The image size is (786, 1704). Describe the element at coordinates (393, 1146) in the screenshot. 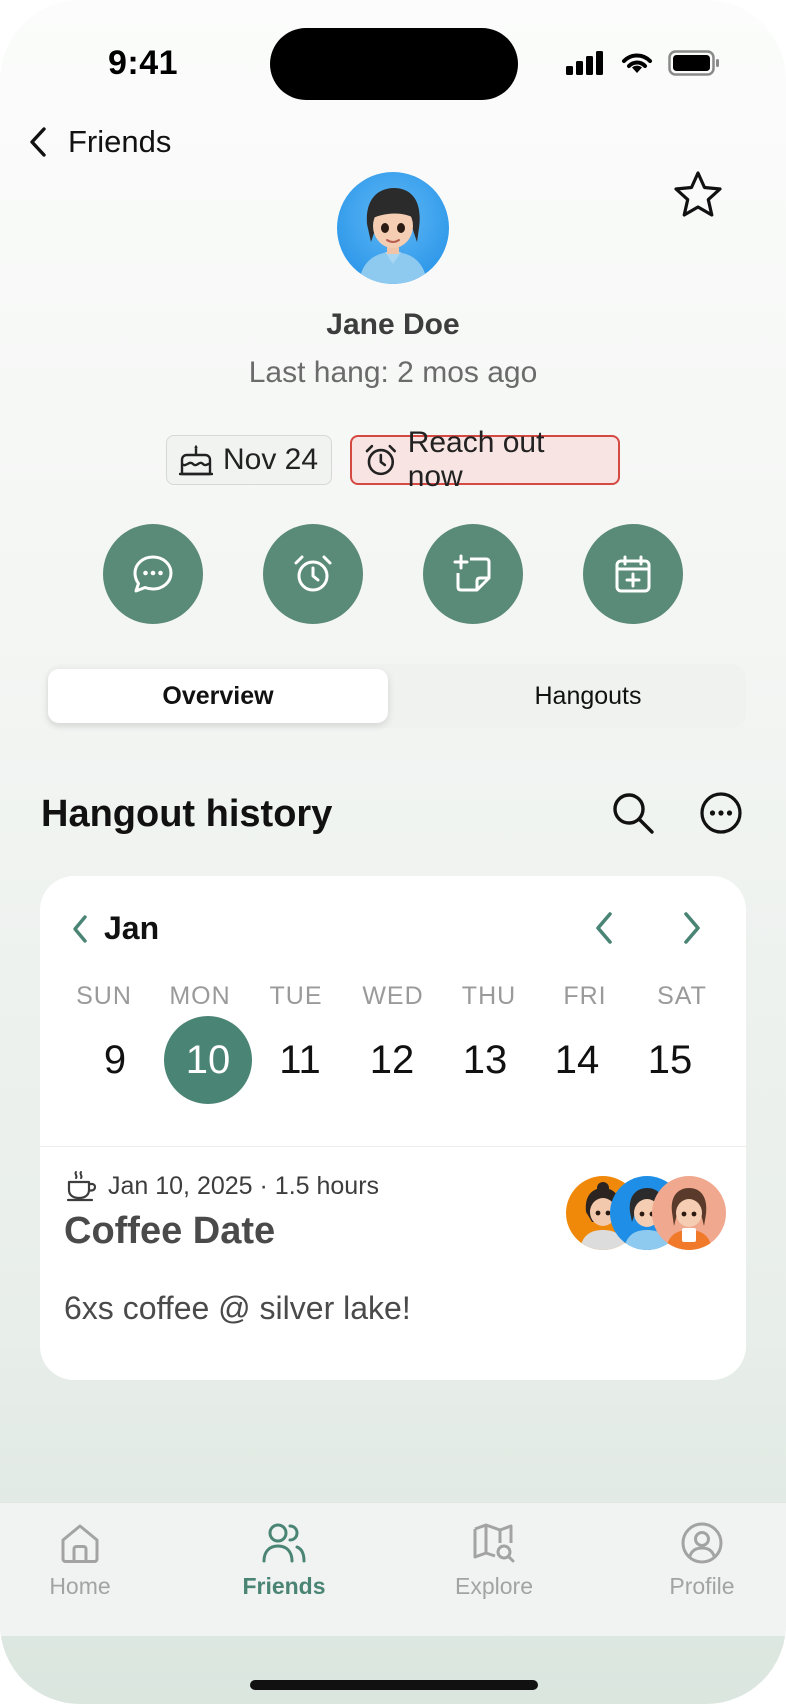

I see `card-divider` at that location.